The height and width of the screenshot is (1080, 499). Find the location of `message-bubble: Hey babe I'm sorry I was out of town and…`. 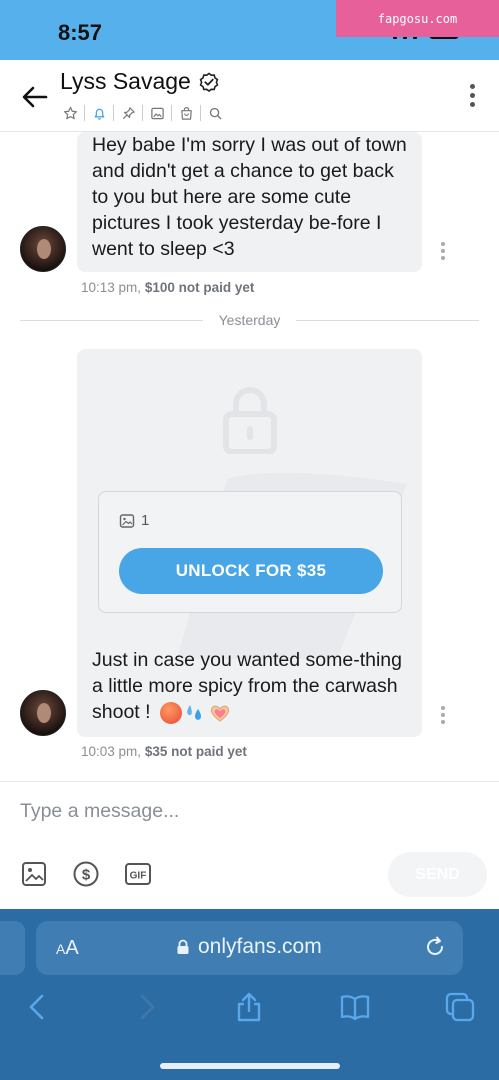

message-bubble: Hey babe I'm sorry I was out of town and… is located at coordinates (249, 202).